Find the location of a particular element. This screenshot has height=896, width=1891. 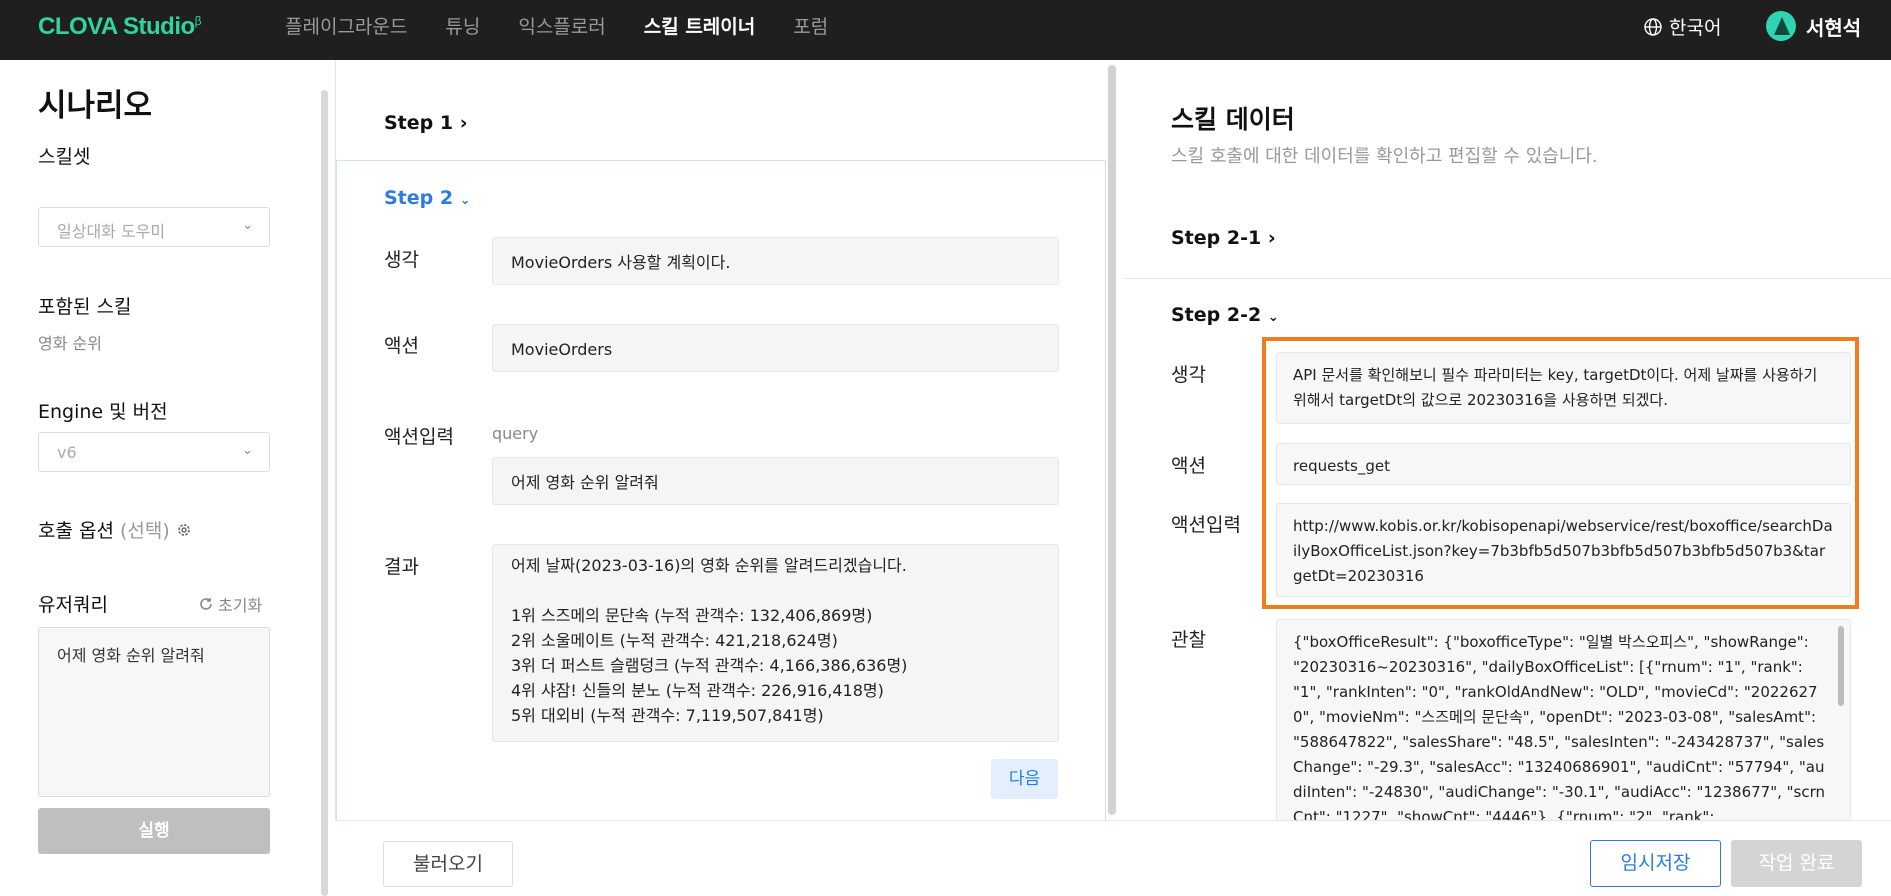

user-query-label: 유저쿼리 is located at coordinates (73, 605).